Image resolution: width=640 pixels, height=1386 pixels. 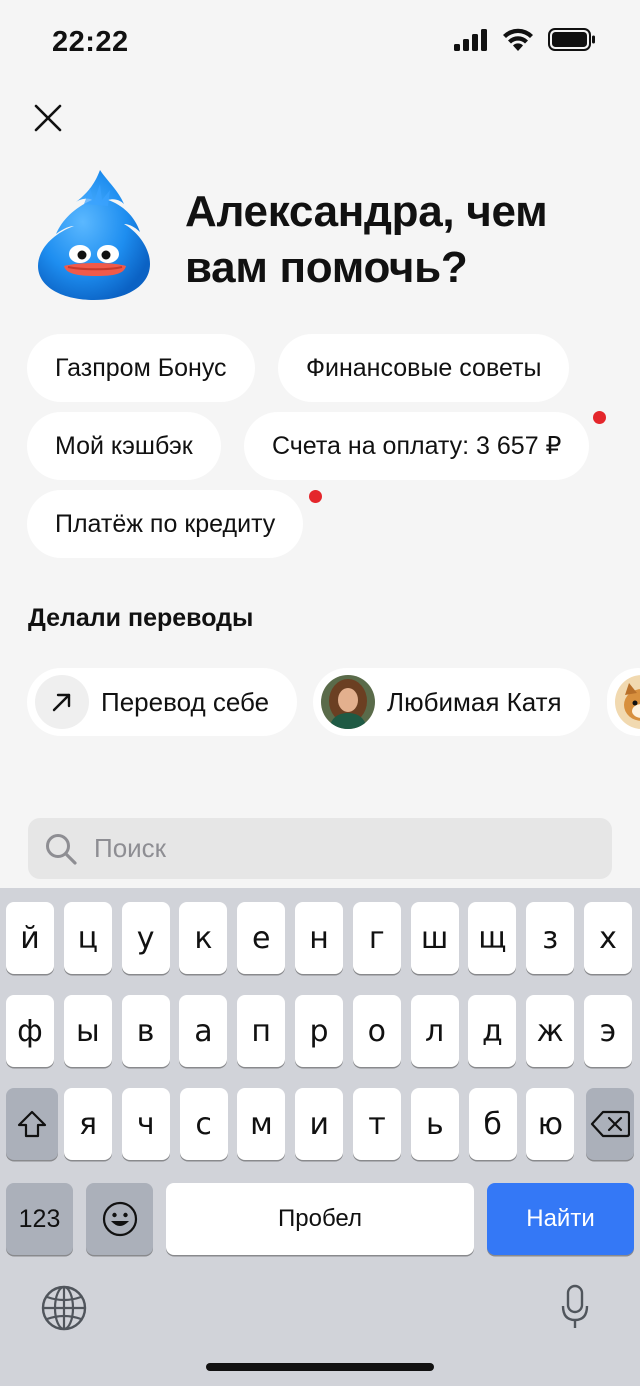 I want to click on backspace-icon, so click(x=610, y=1124).